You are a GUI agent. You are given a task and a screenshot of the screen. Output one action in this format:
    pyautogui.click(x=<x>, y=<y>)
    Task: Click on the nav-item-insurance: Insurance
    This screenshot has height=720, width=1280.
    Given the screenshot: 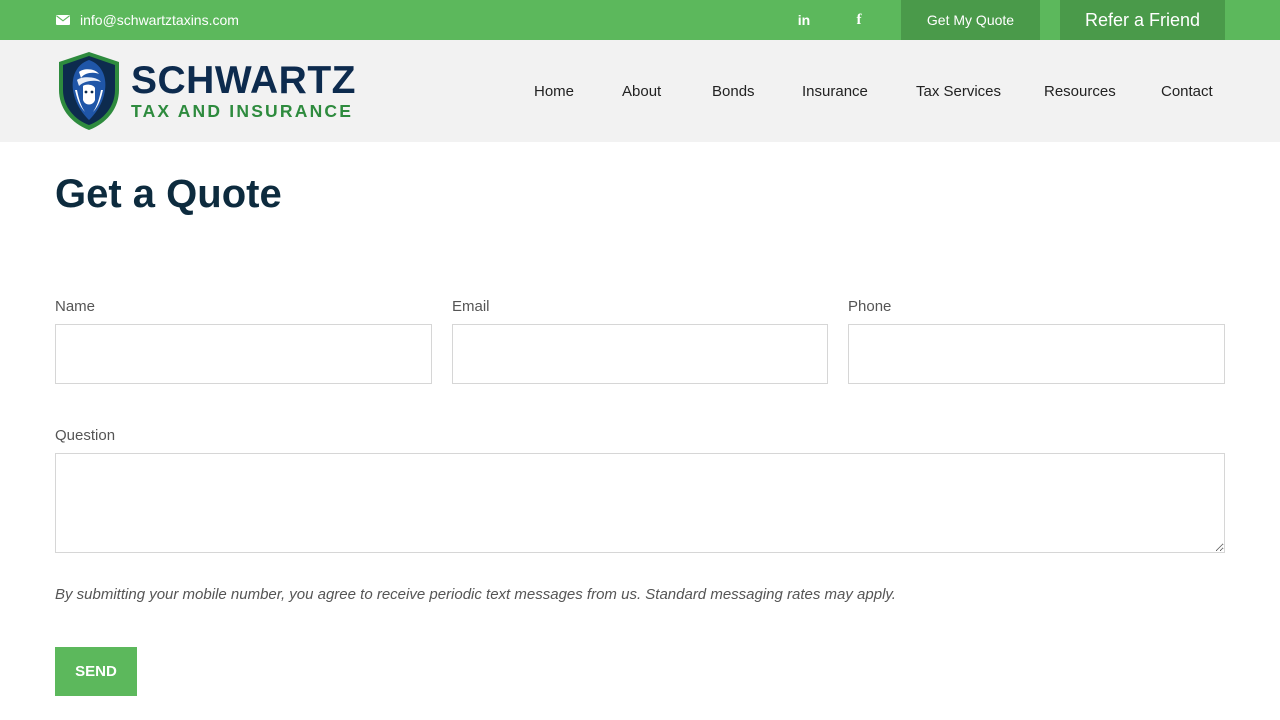 What is the action you would take?
    pyautogui.click(x=835, y=91)
    